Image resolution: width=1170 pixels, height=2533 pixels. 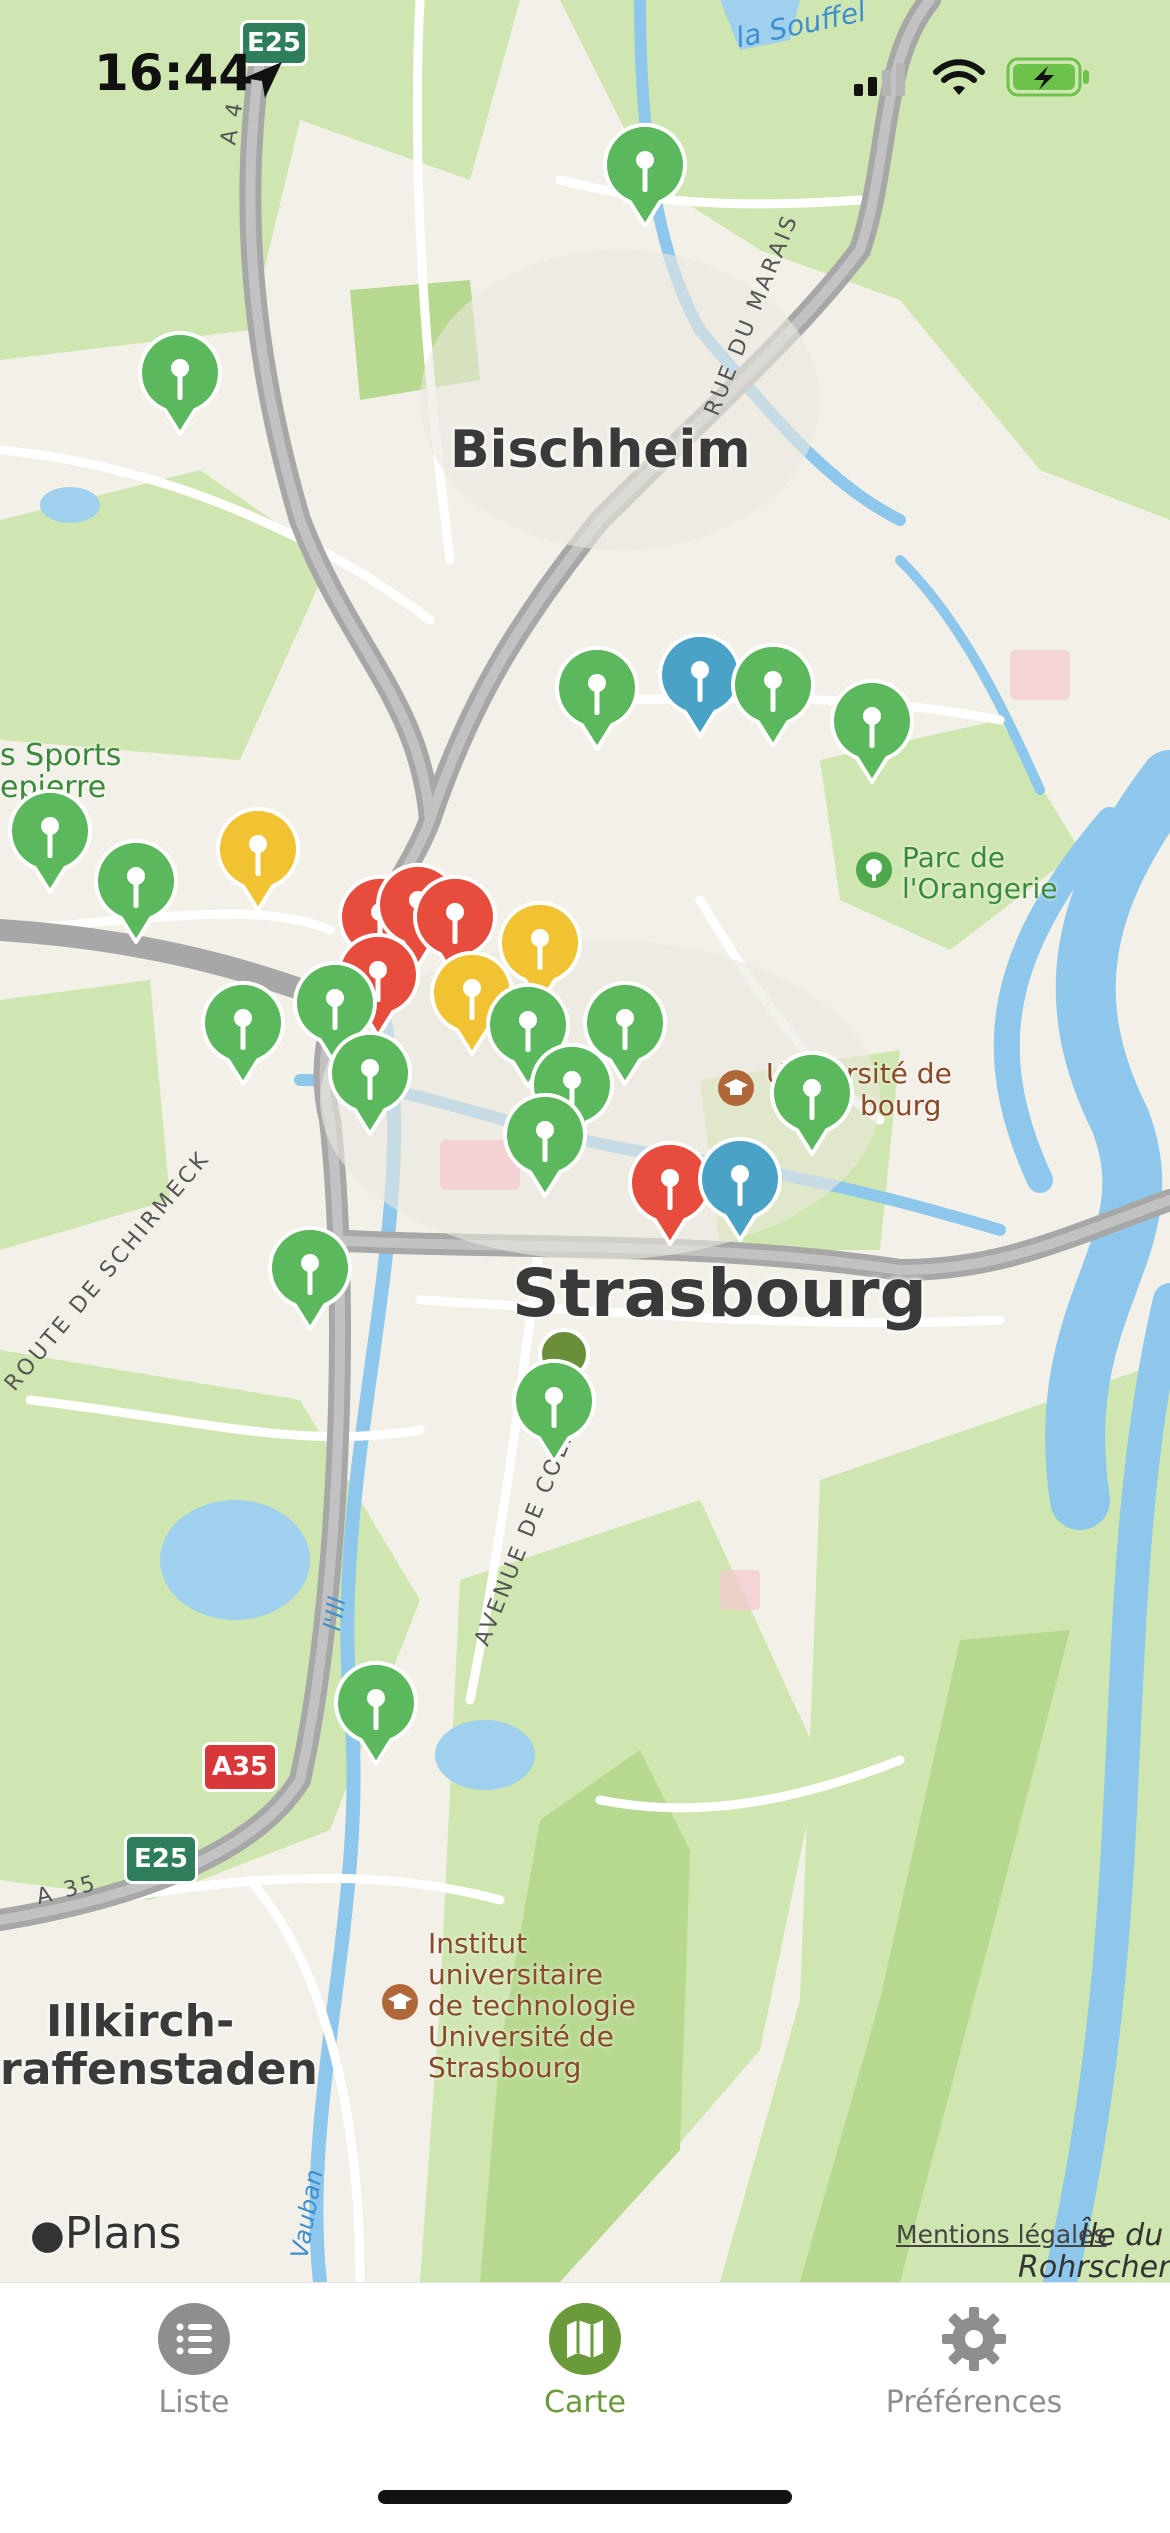 What do you see at coordinates (47, 2235) in the screenshot?
I see `apple-icon: ●` at bounding box center [47, 2235].